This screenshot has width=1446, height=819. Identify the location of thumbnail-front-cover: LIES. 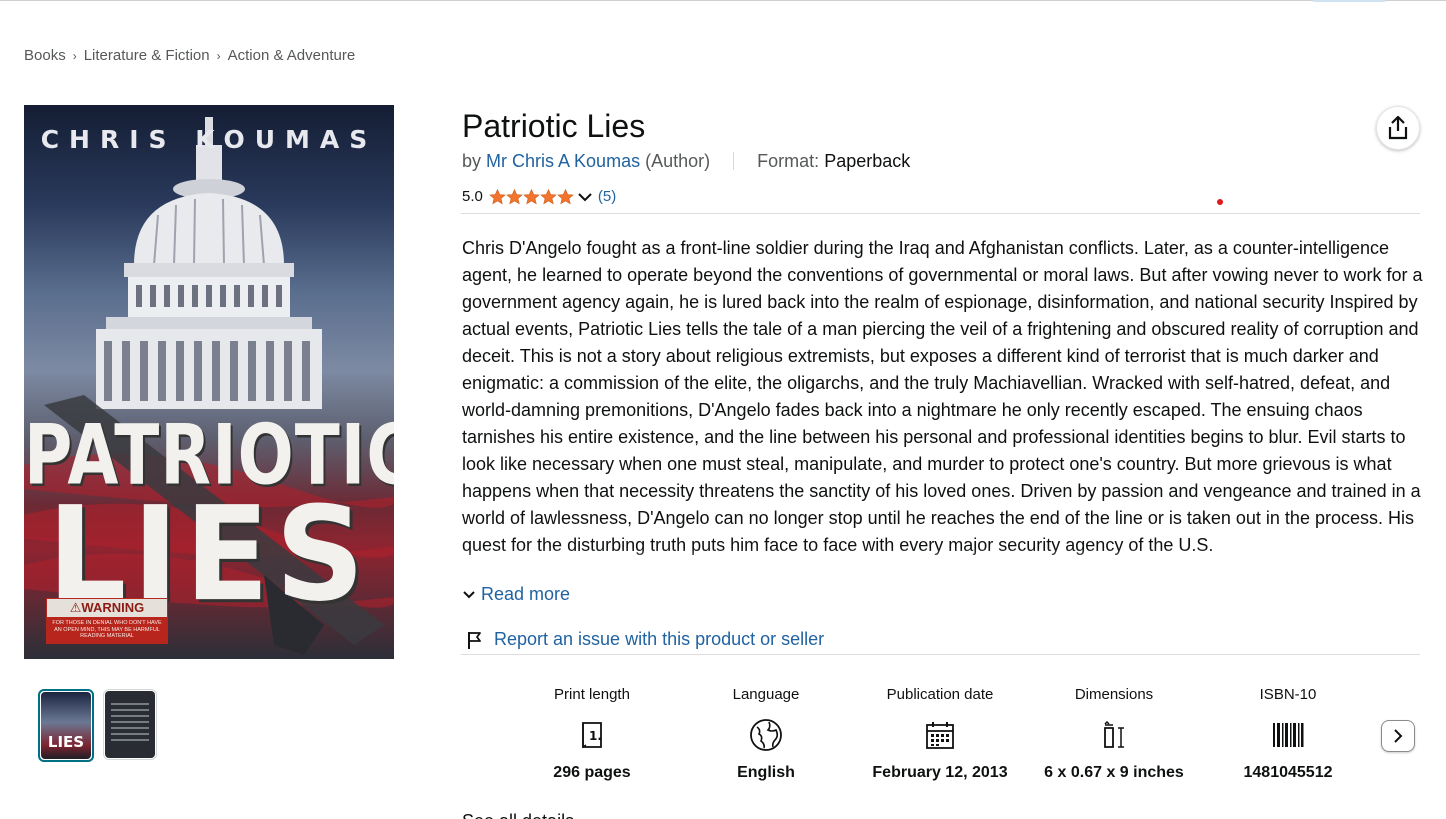
(66, 725).